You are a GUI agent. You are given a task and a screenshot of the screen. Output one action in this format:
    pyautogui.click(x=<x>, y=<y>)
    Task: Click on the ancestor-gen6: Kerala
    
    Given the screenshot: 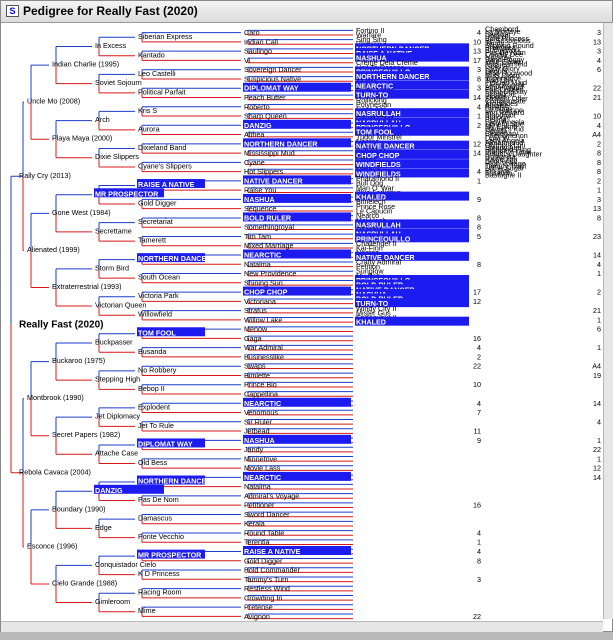 What is the action you would take?
    pyautogui.click(x=254, y=523)
    